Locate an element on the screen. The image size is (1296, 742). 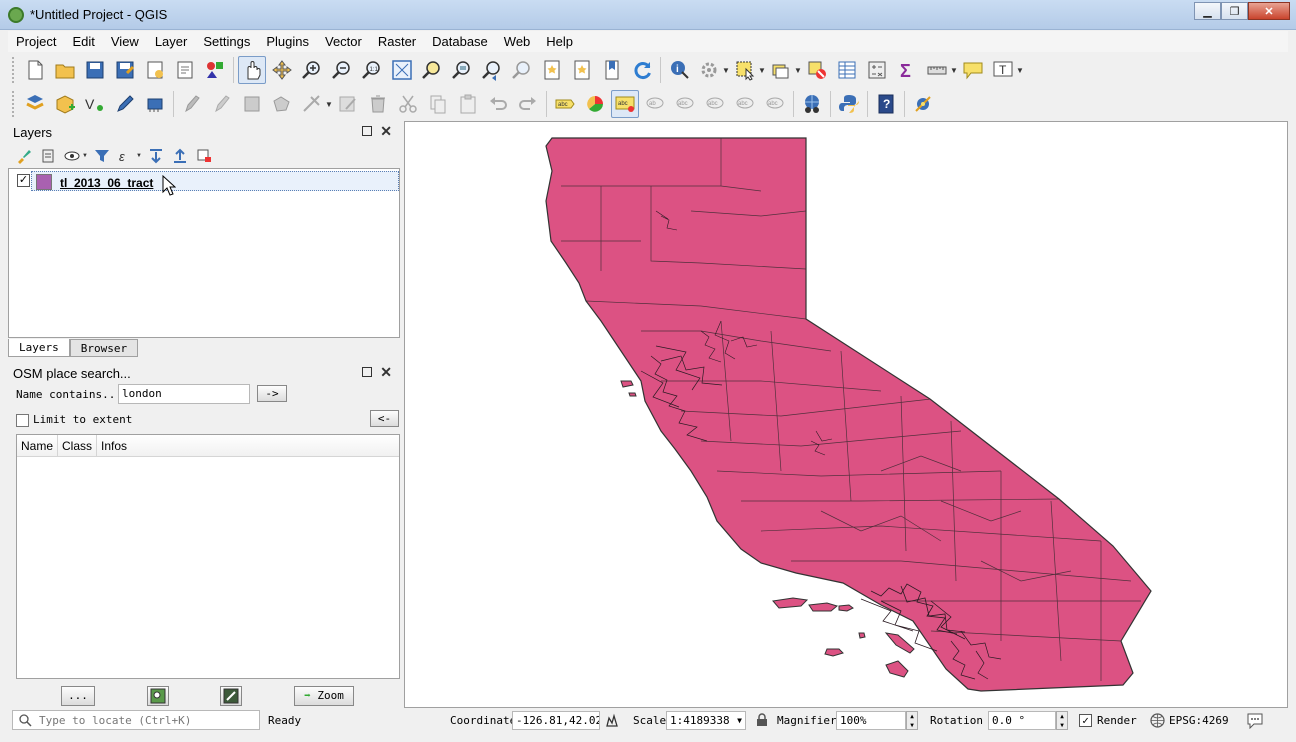
toggle-editing-icon is located at coordinates (222, 104).